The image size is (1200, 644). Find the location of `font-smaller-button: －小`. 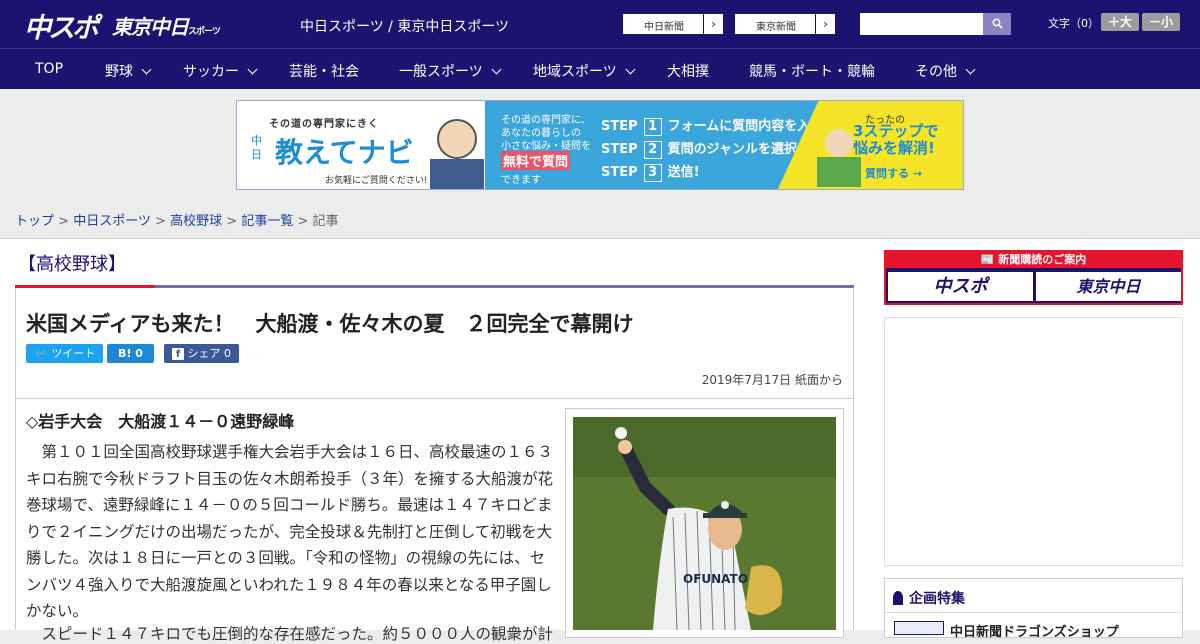

font-smaller-button: －小 is located at coordinates (1161, 22).